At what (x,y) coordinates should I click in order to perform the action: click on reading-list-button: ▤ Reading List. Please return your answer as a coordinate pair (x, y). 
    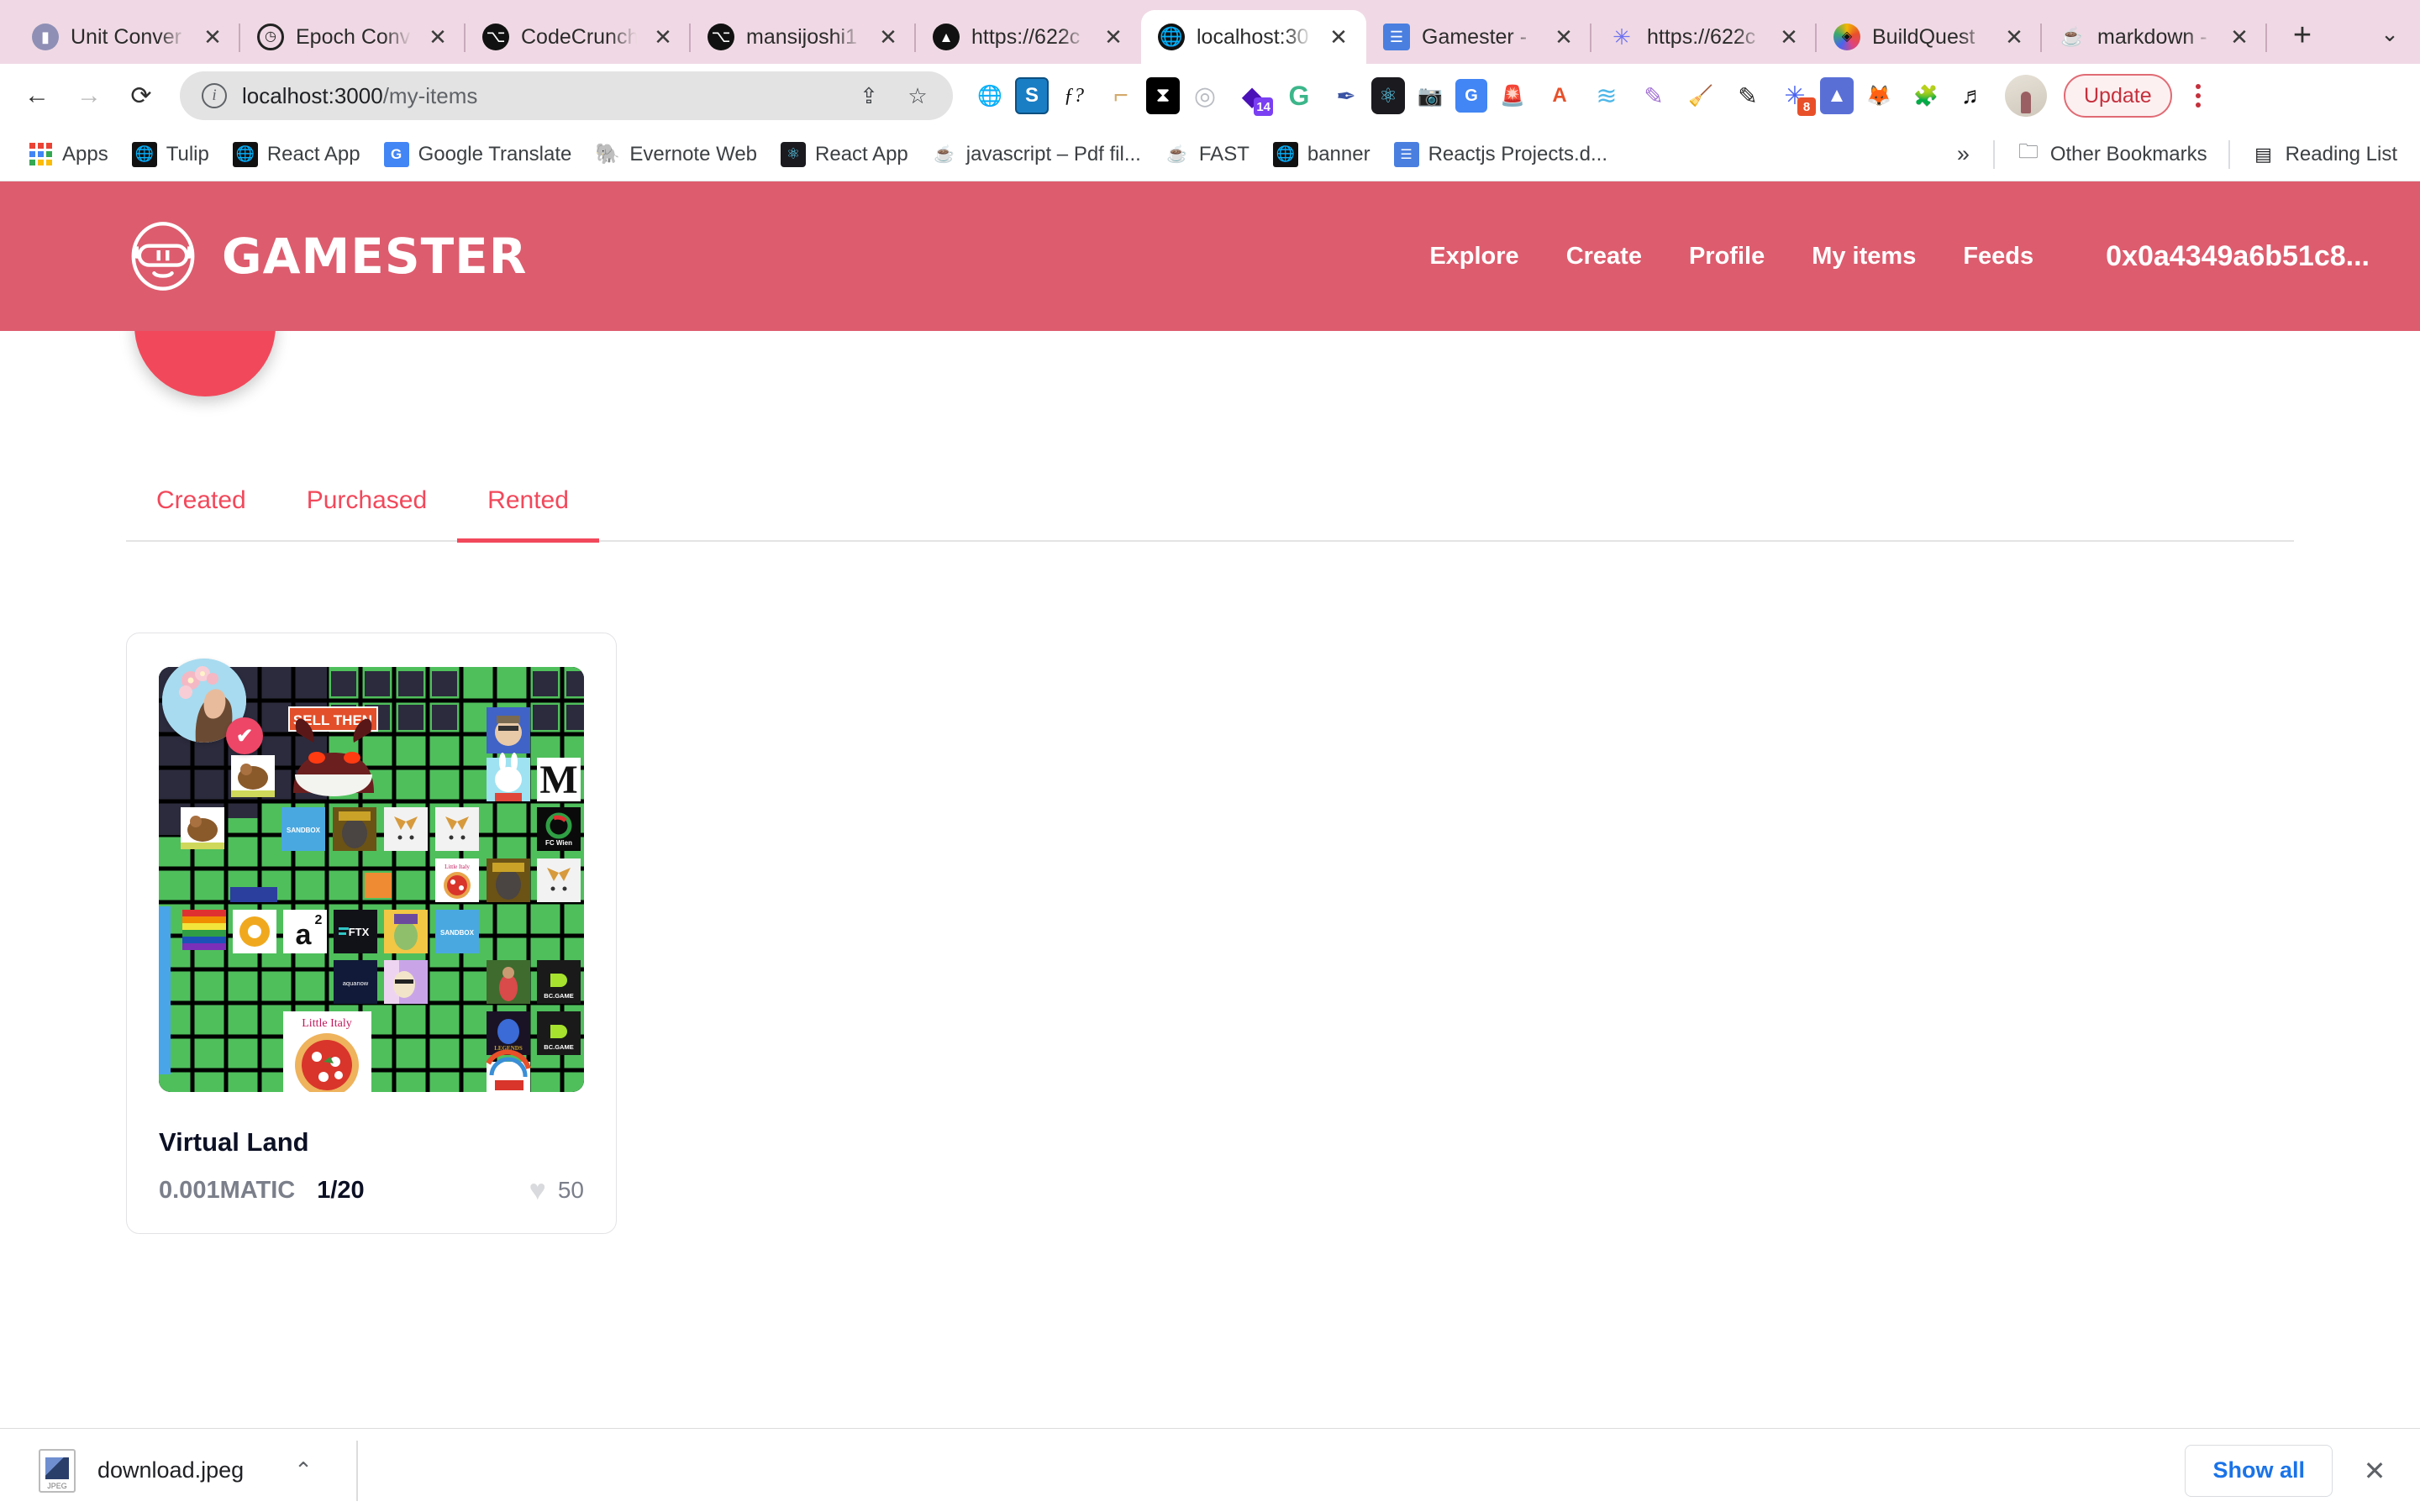
    Looking at the image, I should click on (2325, 154).